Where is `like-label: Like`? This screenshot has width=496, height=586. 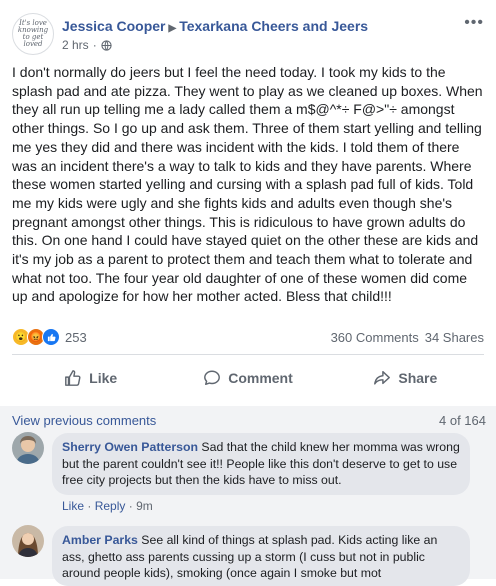
like-label: Like is located at coordinates (103, 378).